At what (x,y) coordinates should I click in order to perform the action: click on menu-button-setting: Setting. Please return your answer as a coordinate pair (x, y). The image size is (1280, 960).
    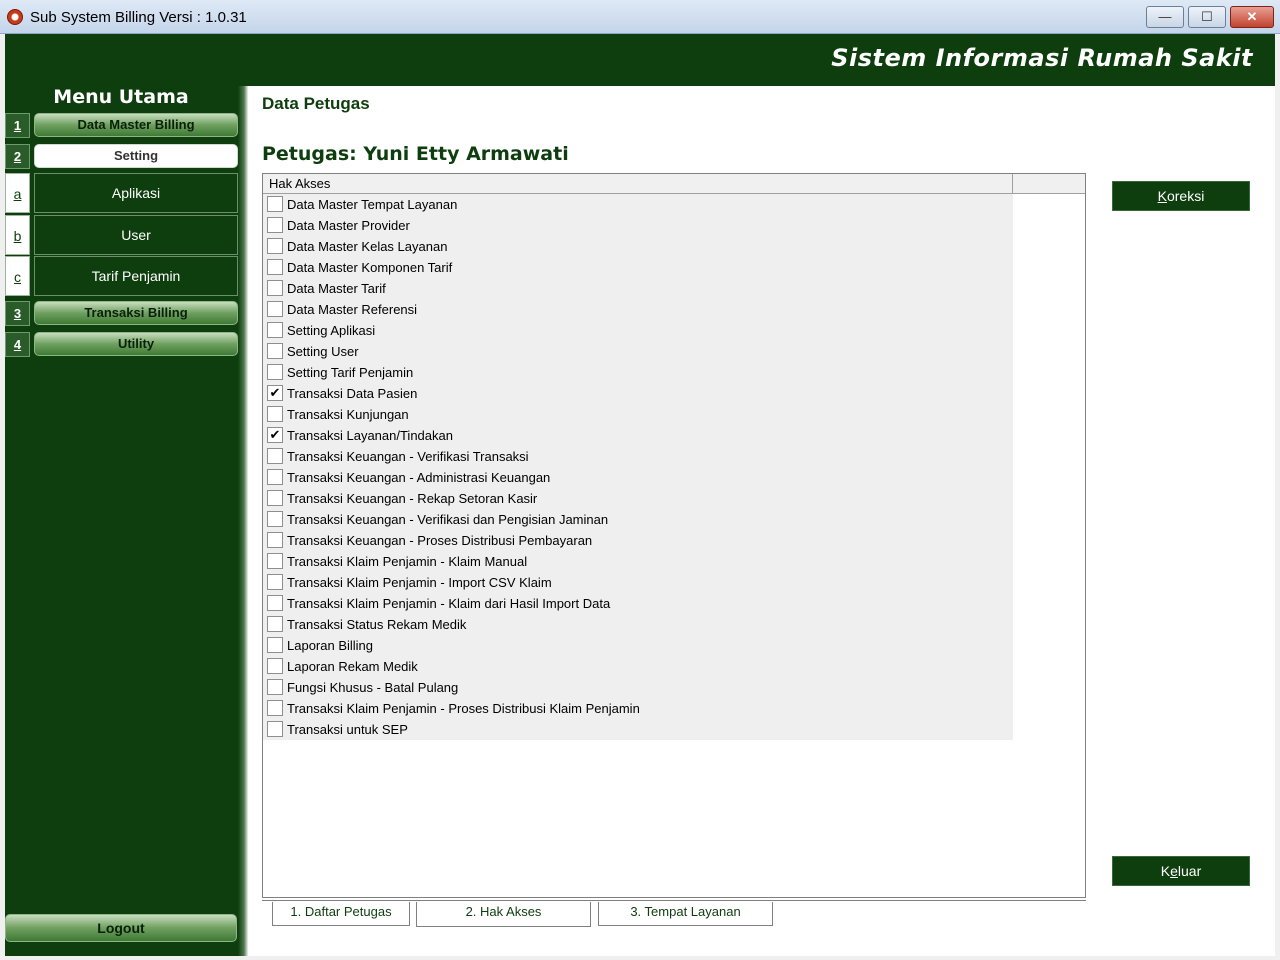
    Looking at the image, I should click on (136, 156).